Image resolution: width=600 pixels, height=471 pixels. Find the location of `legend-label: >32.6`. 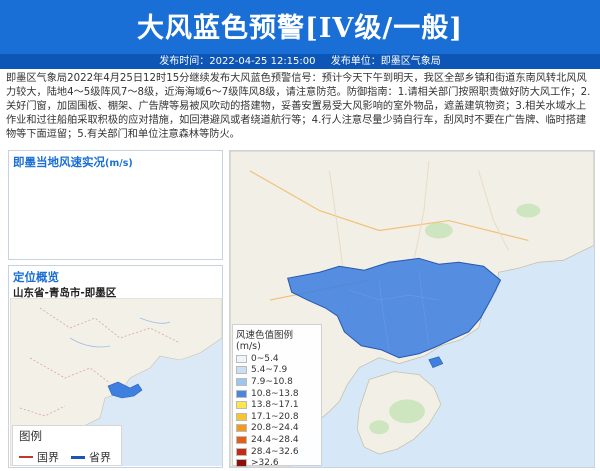

legend-label: >32.6 is located at coordinates (265, 463).